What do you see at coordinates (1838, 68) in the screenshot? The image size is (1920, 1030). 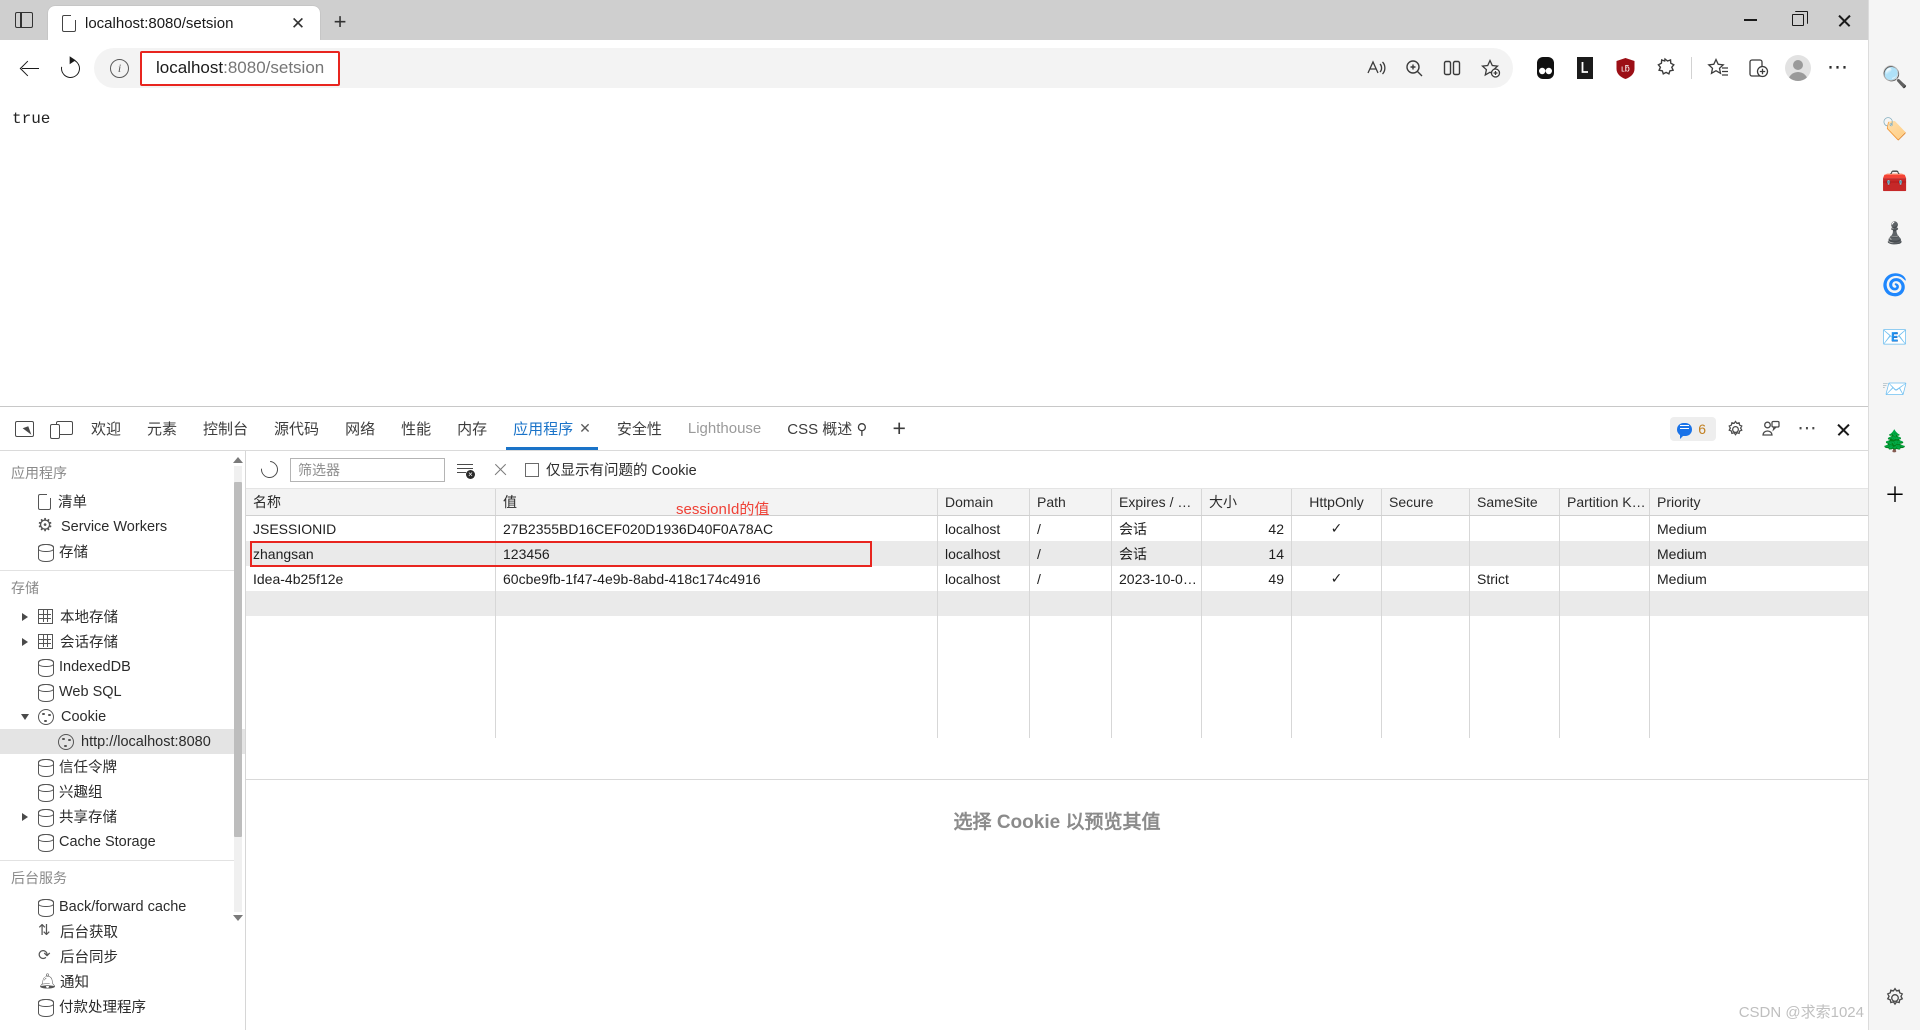 I see `browser-more-button: ⋯` at bounding box center [1838, 68].